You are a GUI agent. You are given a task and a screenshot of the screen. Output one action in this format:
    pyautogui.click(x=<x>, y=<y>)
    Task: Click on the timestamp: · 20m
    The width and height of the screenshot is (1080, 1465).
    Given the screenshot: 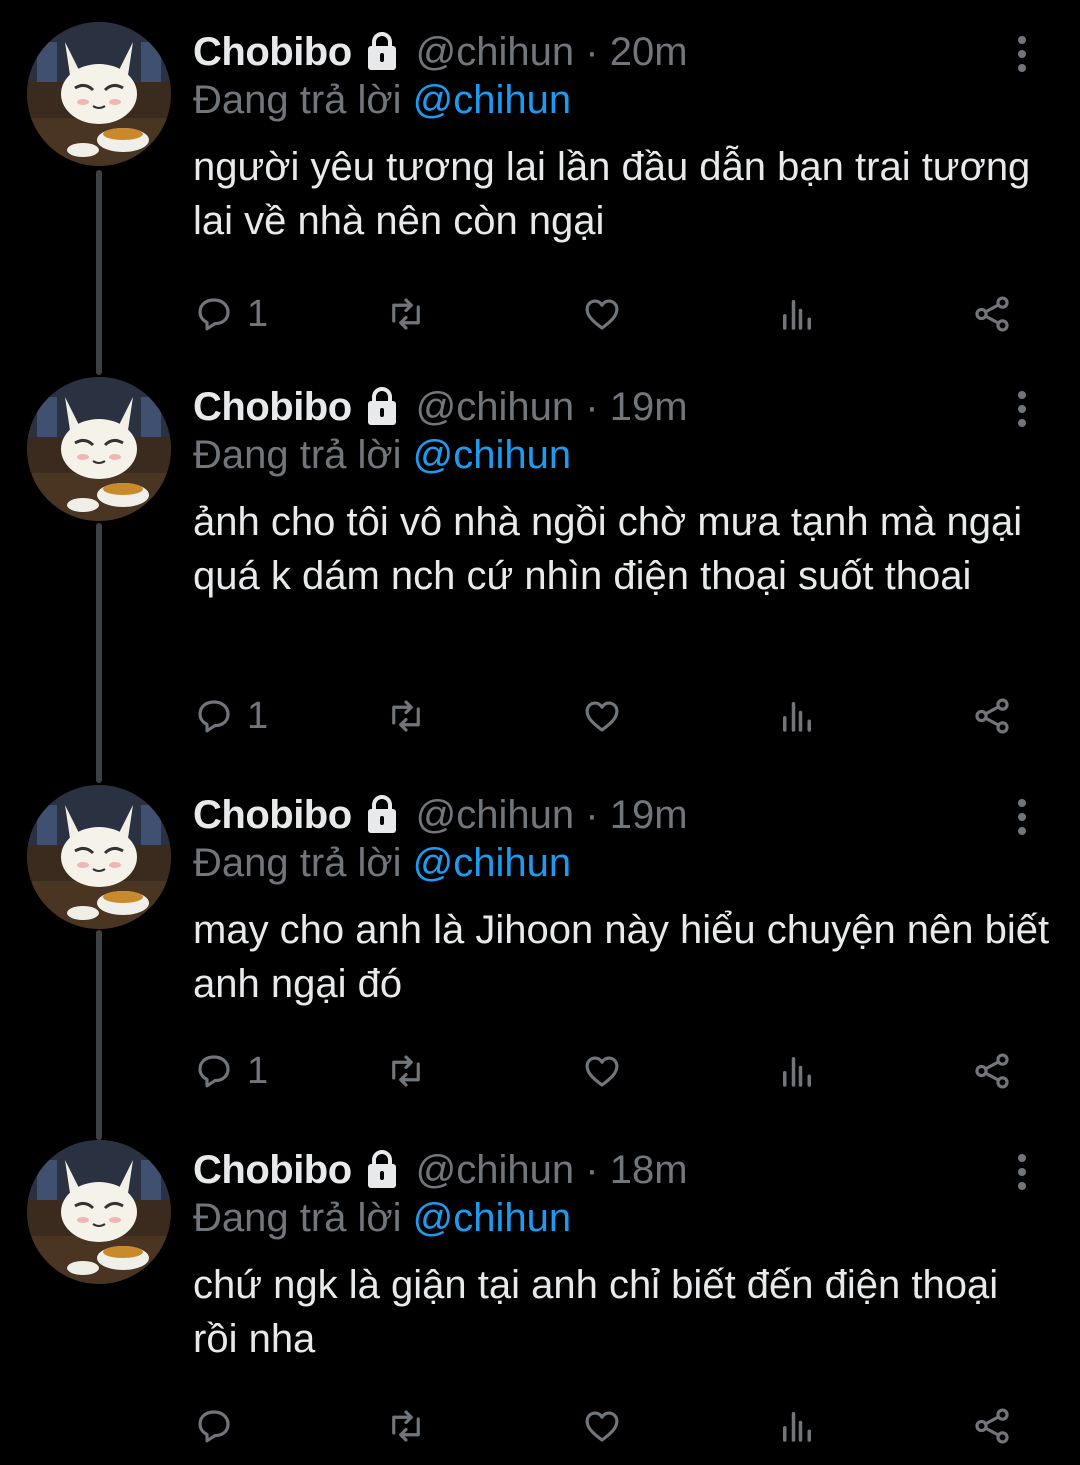 What is the action you would take?
    pyautogui.click(x=630, y=52)
    